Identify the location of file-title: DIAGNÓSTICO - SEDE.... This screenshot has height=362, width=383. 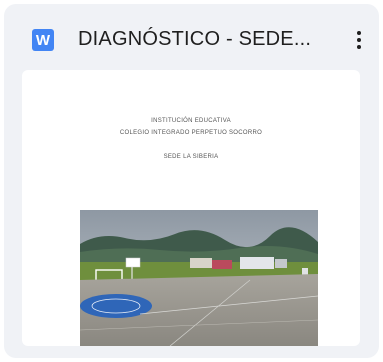
(194, 39).